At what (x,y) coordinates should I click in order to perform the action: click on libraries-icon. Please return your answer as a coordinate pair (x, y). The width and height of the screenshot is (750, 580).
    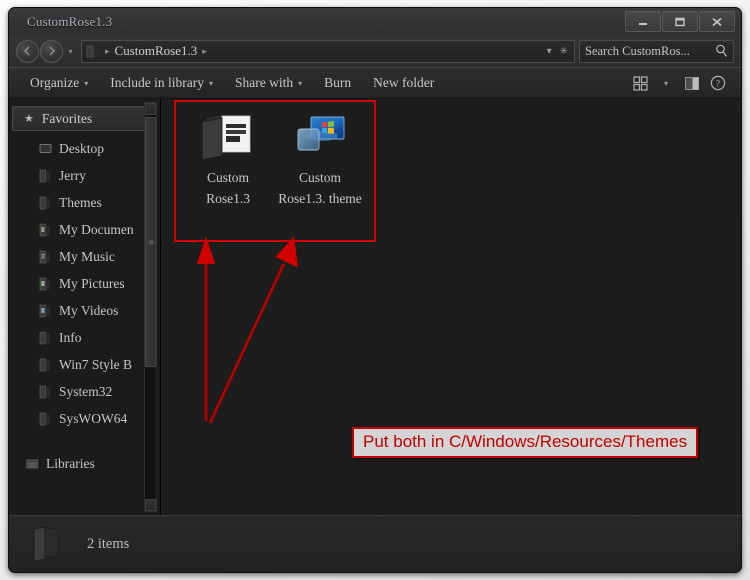
    Looking at the image, I should click on (32, 463).